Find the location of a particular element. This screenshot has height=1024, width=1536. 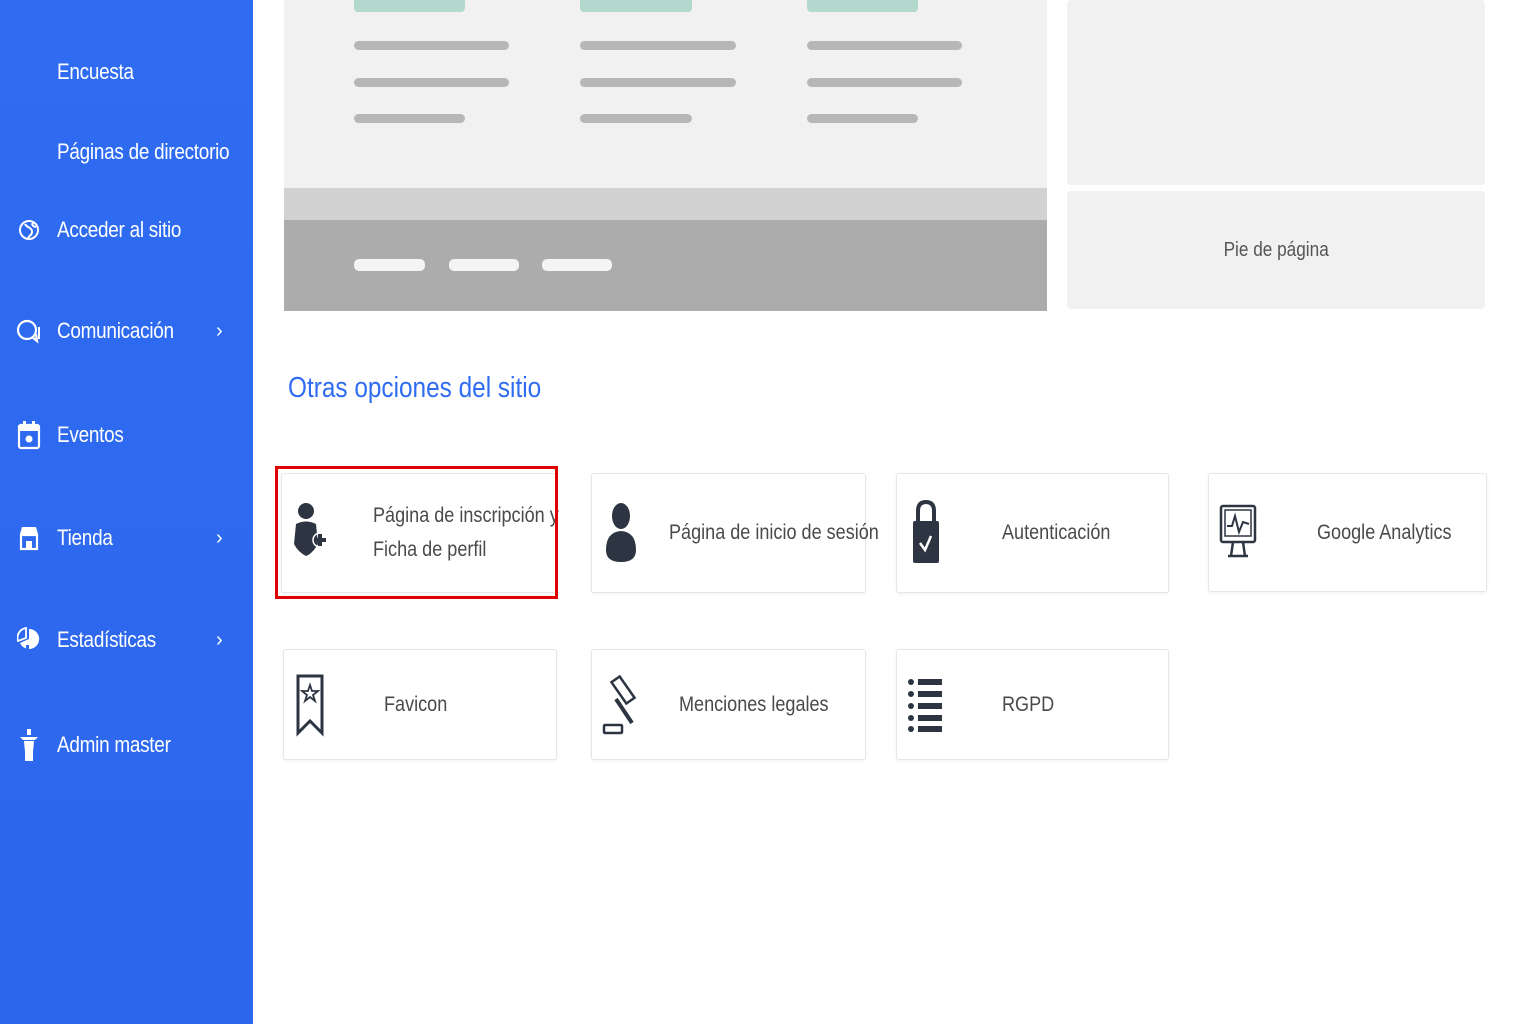

sidebar-item-label: Páginas de directorio is located at coordinates (143, 151).